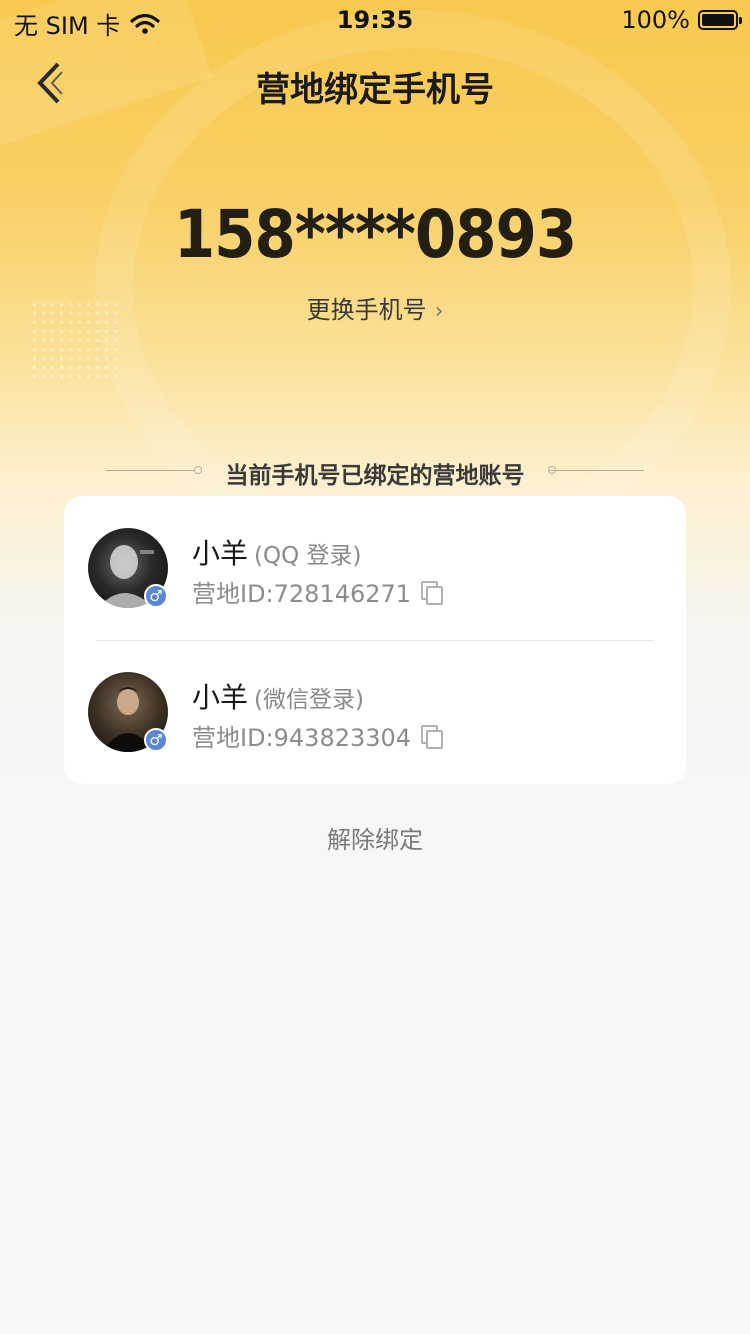  What do you see at coordinates (375, 568) in the screenshot?
I see `account-item-qq: ♂ 小羊 (QQ 登录) 营地ID:728146271` at bounding box center [375, 568].